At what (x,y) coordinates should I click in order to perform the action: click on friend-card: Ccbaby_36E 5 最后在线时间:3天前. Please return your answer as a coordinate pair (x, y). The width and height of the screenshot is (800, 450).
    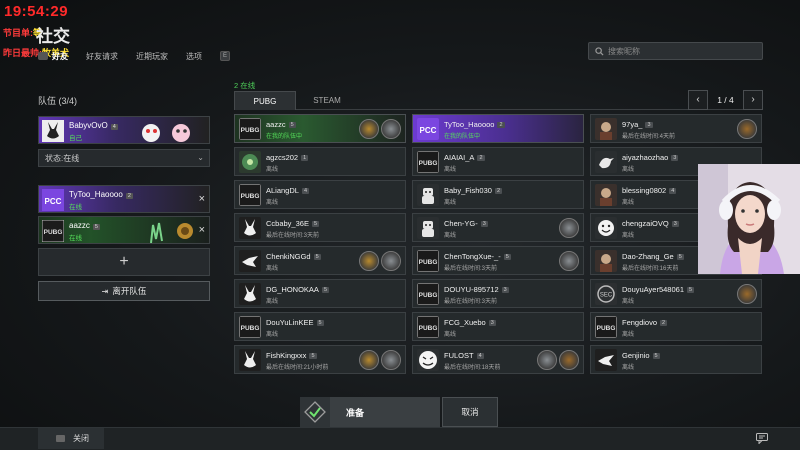
    Looking at the image, I should click on (320, 227).